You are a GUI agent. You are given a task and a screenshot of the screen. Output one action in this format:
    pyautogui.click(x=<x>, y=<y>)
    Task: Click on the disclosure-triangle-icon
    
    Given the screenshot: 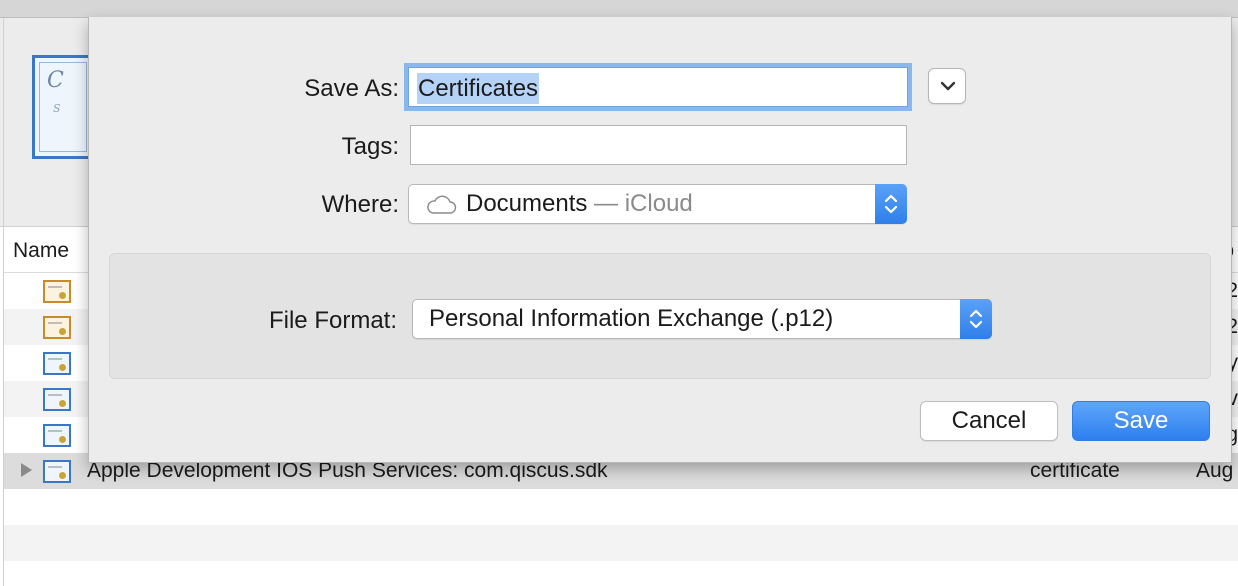 What is the action you would take?
    pyautogui.click(x=26, y=470)
    